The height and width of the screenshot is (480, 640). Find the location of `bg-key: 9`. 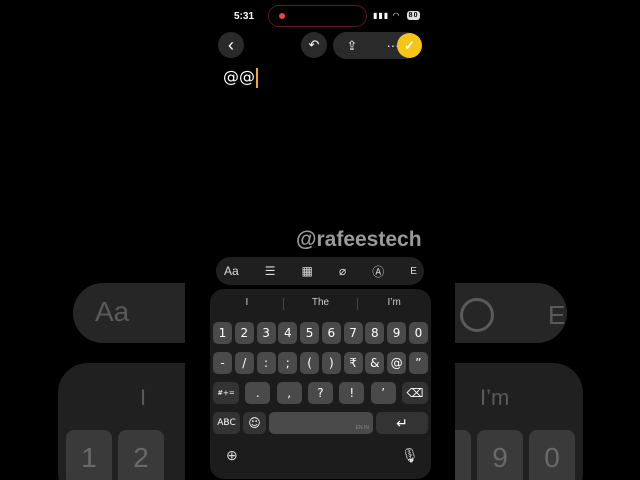

bg-key: 9 is located at coordinates (500, 455).